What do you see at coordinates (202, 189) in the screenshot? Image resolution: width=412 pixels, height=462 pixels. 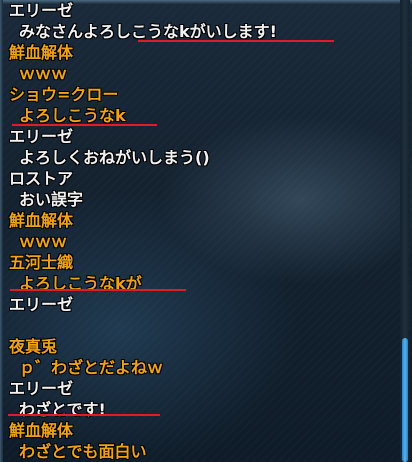 I see `chat-message: ロストア おい誤字` at bounding box center [202, 189].